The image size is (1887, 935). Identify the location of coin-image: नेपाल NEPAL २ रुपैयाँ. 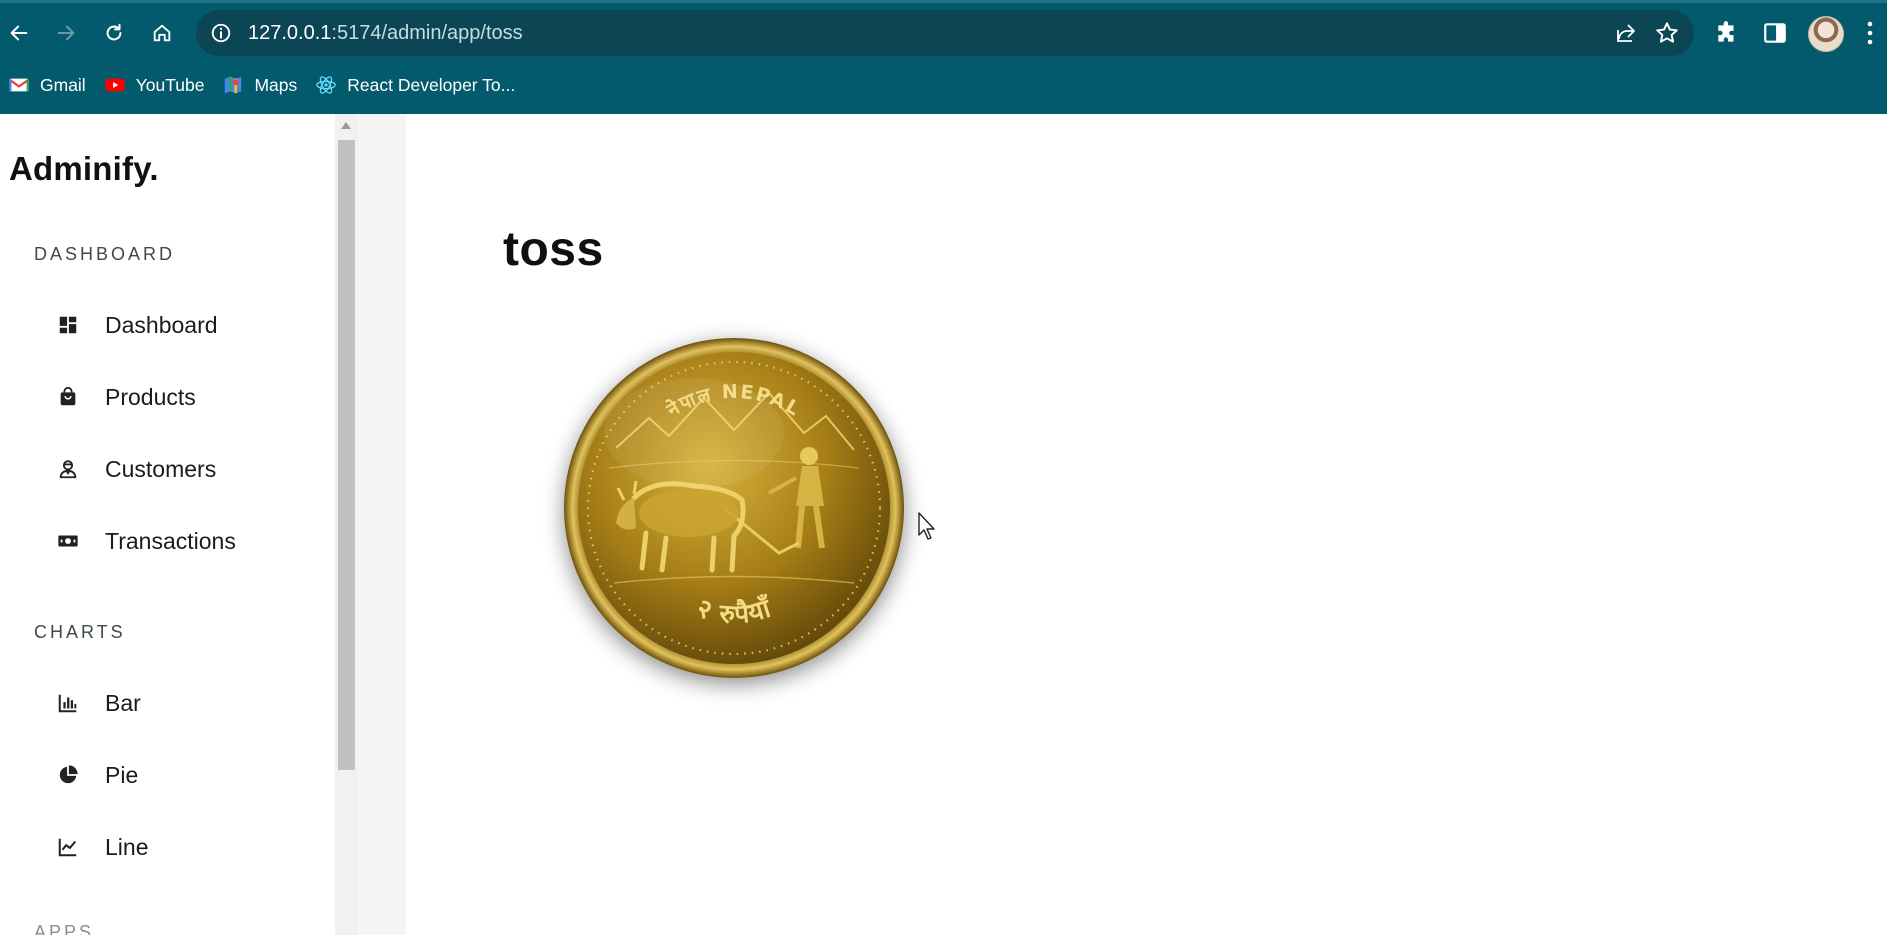
(734, 508).